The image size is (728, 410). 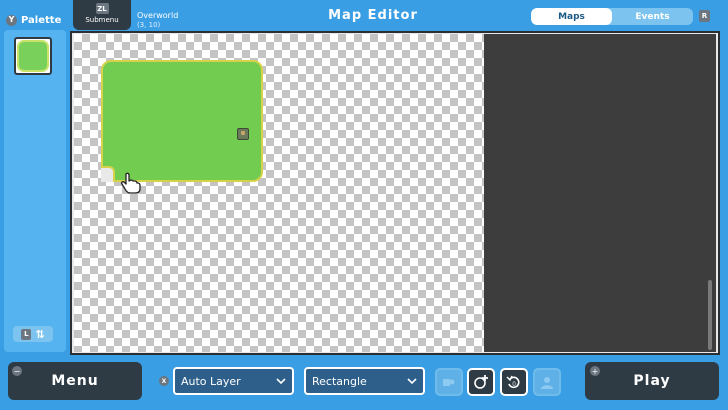 What do you see at coordinates (211, 381) in the screenshot?
I see `layer-select-value: Auto Layer` at bounding box center [211, 381].